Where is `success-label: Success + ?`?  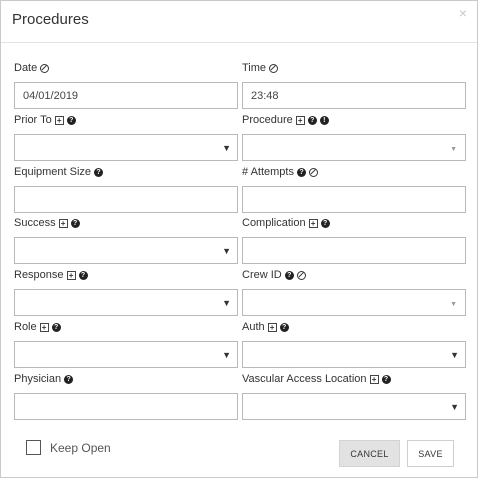 success-label: Success + ? is located at coordinates (126, 223).